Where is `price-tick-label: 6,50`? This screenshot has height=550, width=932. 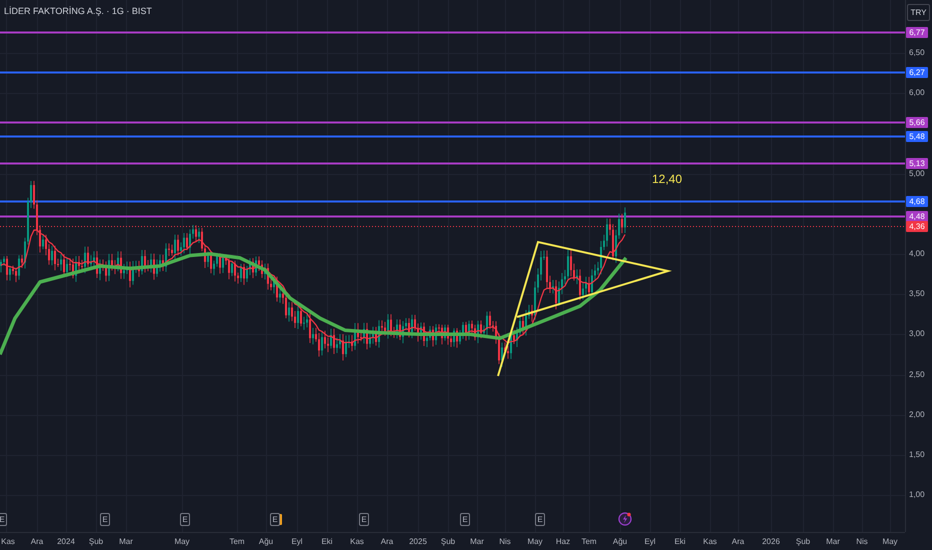
price-tick-label: 6,50 is located at coordinates (917, 53).